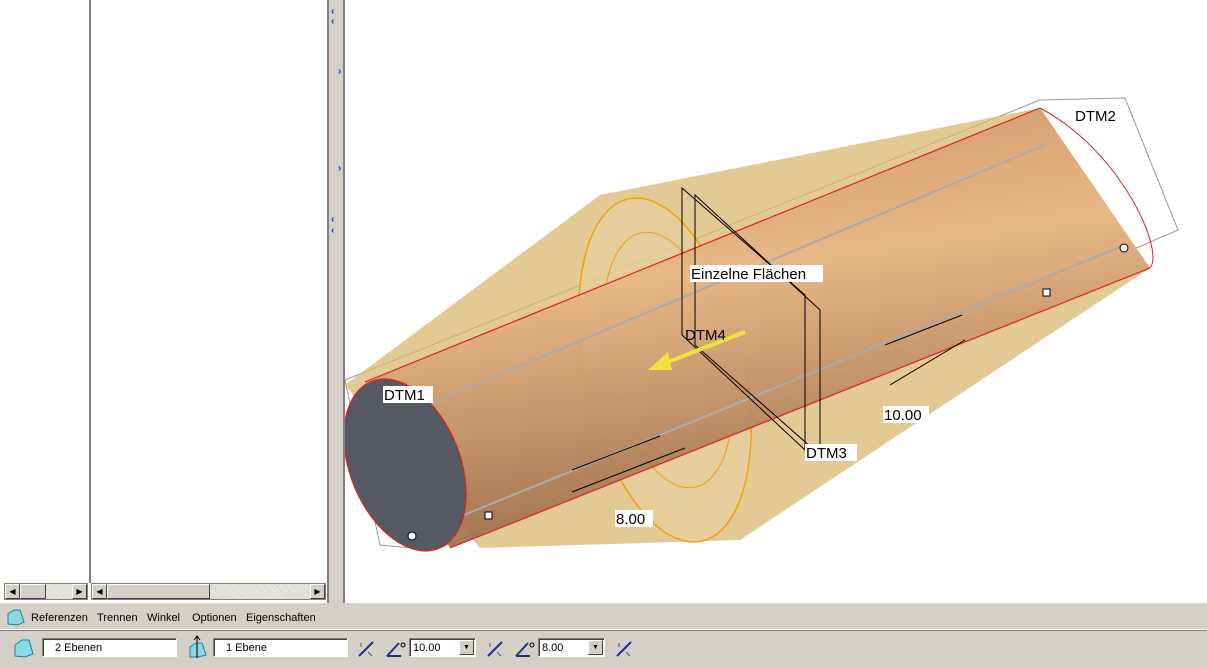 The height and width of the screenshot is (667, 1207). What do you see at coordinates (198, 646) in the screenshot?
I see `draft-hinge-icon` at bounding box center [198, 646].